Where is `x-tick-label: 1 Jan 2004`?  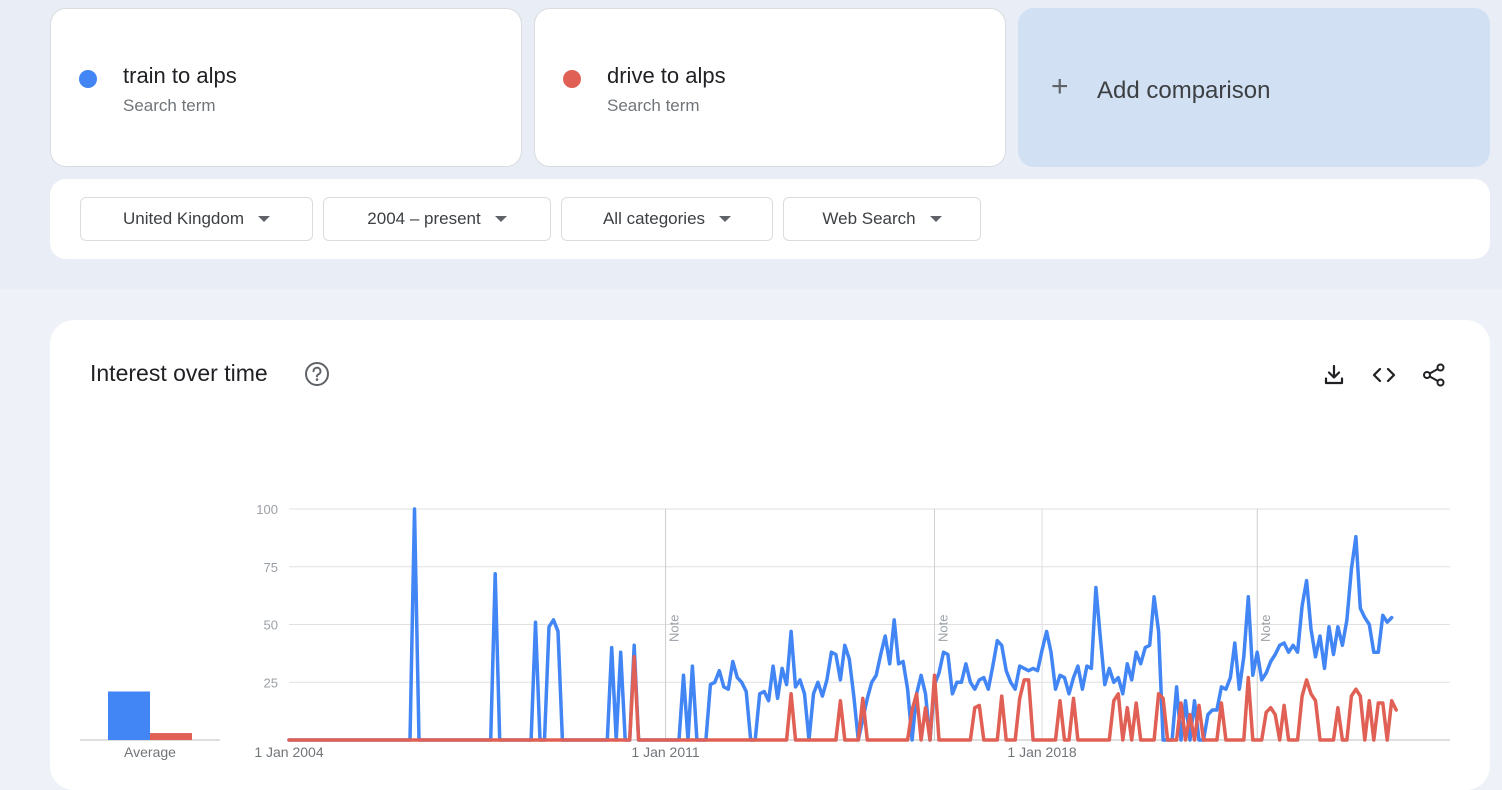 x-tick-label: 1 Jan 2004 is located at coordinates (288, 752).